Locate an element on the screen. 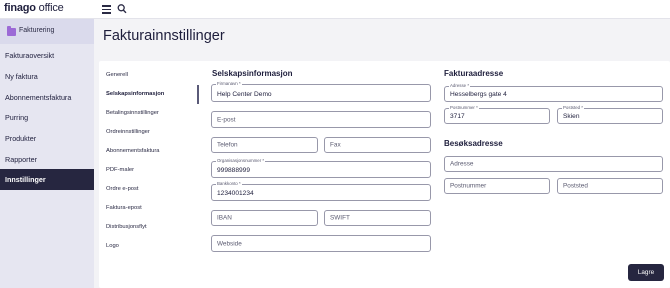 The height and width of the screenshot is (288, 670). module-label: Fakturering is located at coordinates (37, 30).